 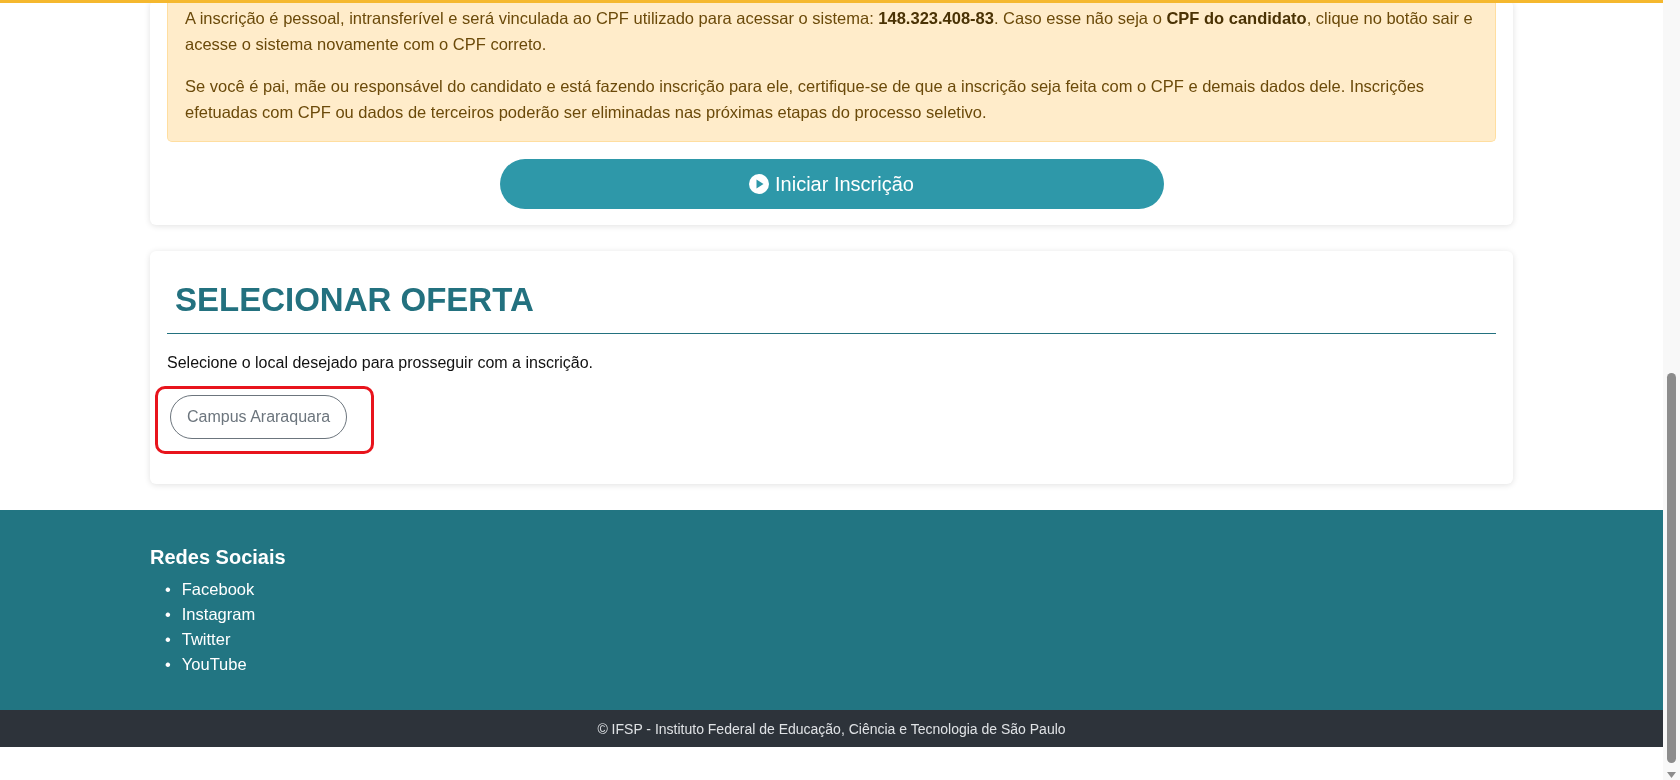 I want to click on play-circle-icon, so click(x=759, y=184).